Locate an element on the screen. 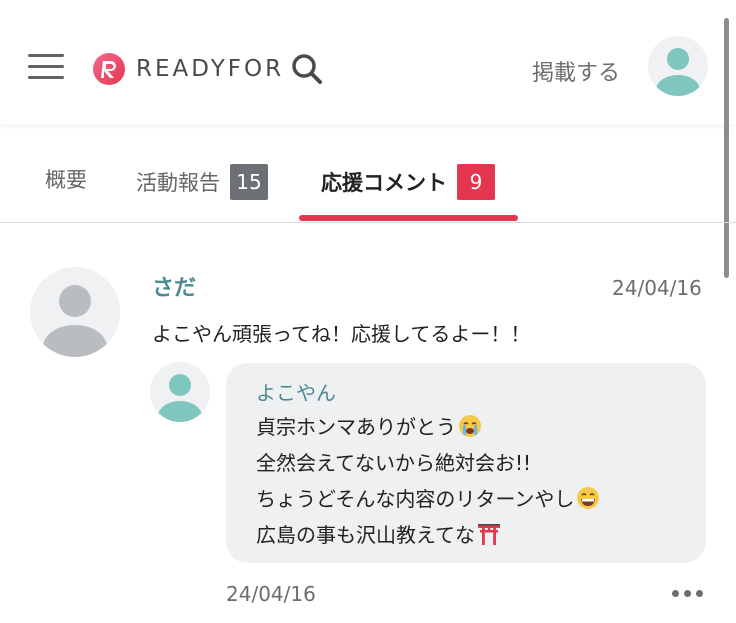 This screenshot has width=736, height=623. comment-body: よこやん頑張ってね！応援してるよー！！ is located at coordinates (341, 334).